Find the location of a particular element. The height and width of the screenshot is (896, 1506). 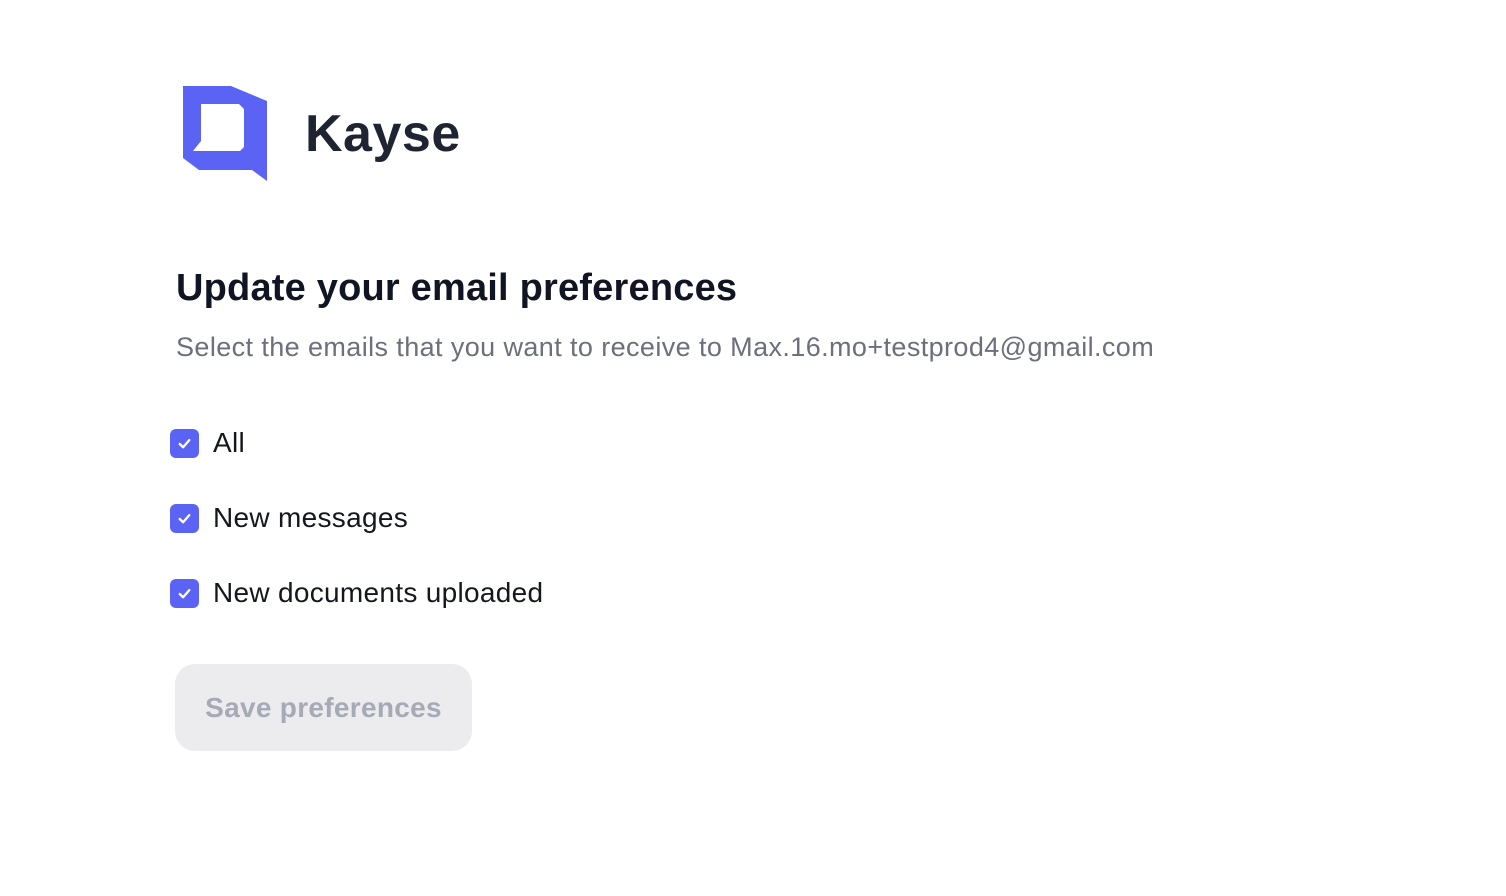

new-documents-uploaded-checkbox is located at coordinates (184, 593).